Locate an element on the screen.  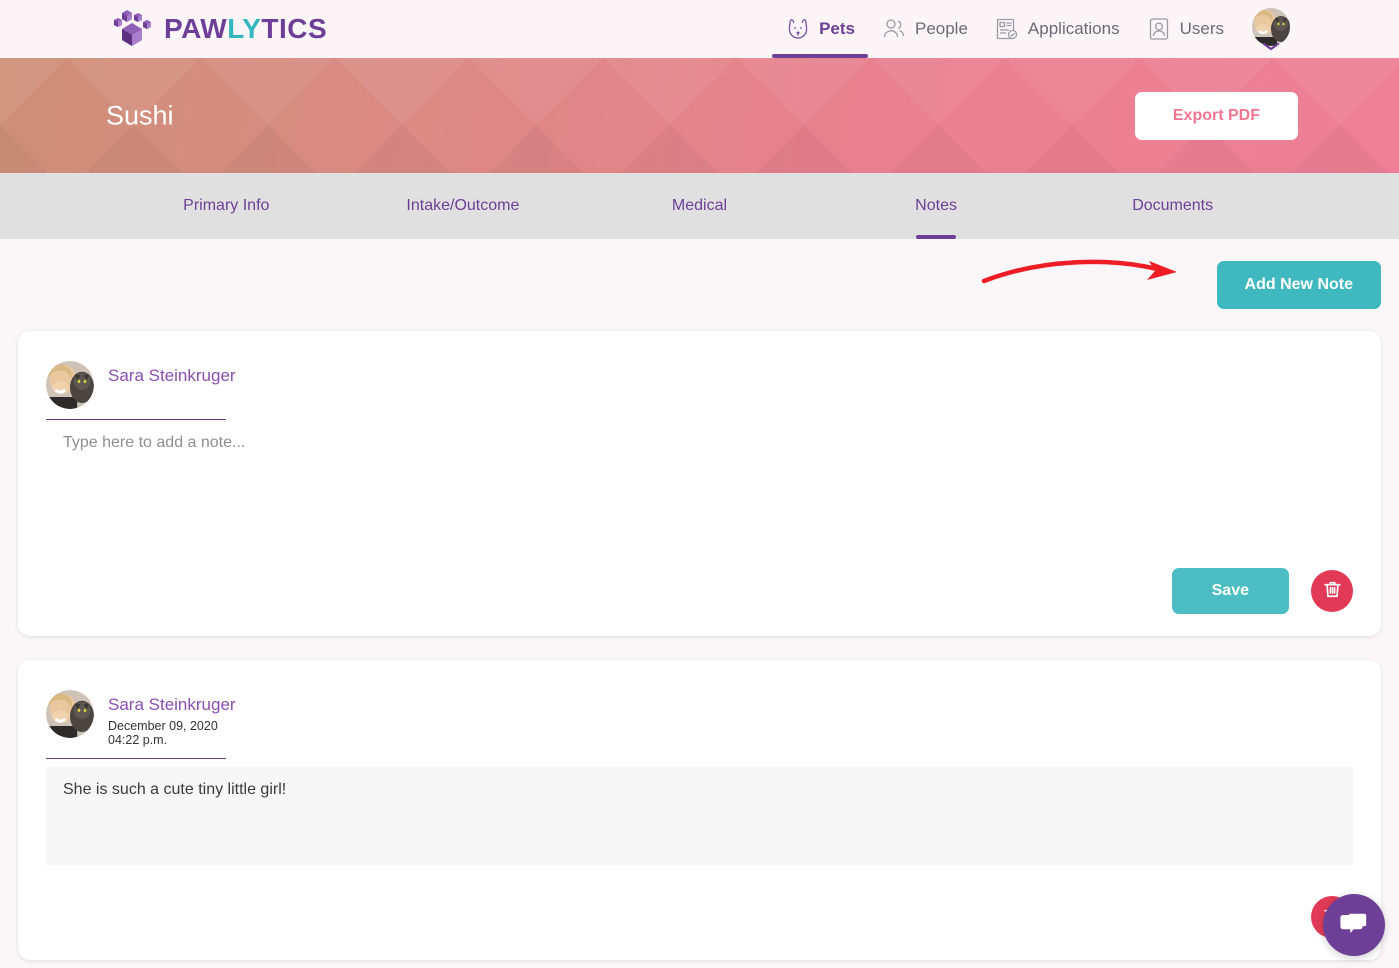
page-title: Sushi is located at coordinates (140, 115).